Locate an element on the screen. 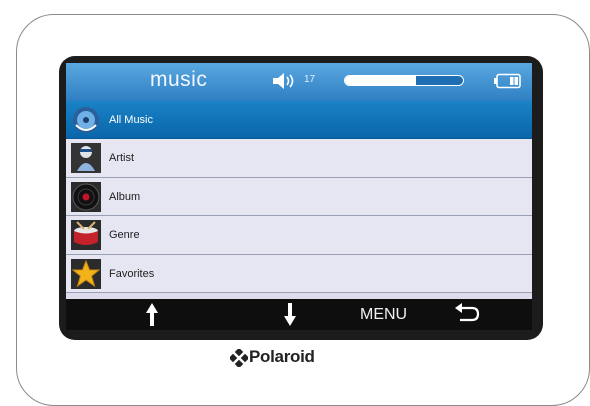  brand-name: Polaroid is located at coordinates (282, 356).